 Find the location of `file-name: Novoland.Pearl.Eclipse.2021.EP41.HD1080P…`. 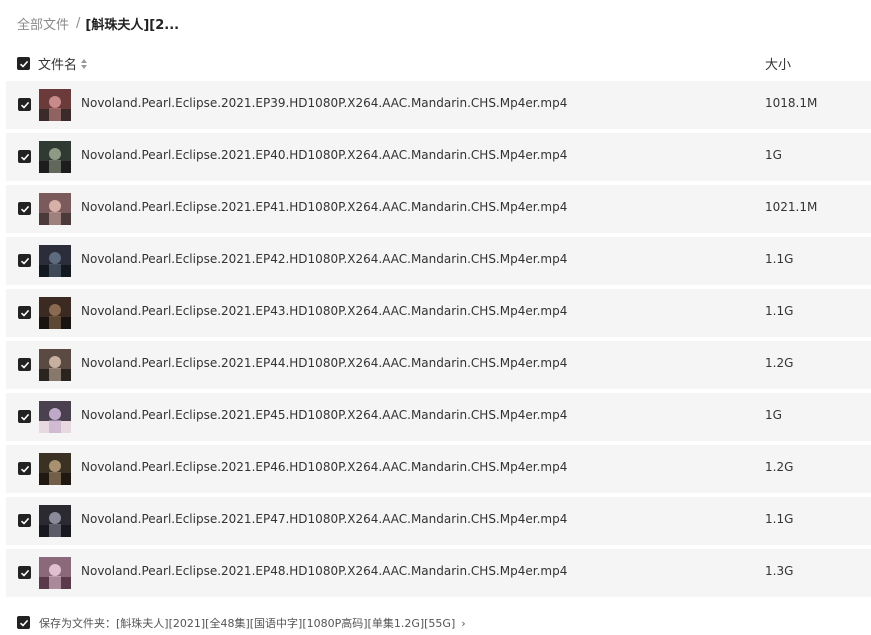

file-name: Novoland.Pearl.Eclipse.2021.EP41.HD1080P… is located at coordinates (324, 207).